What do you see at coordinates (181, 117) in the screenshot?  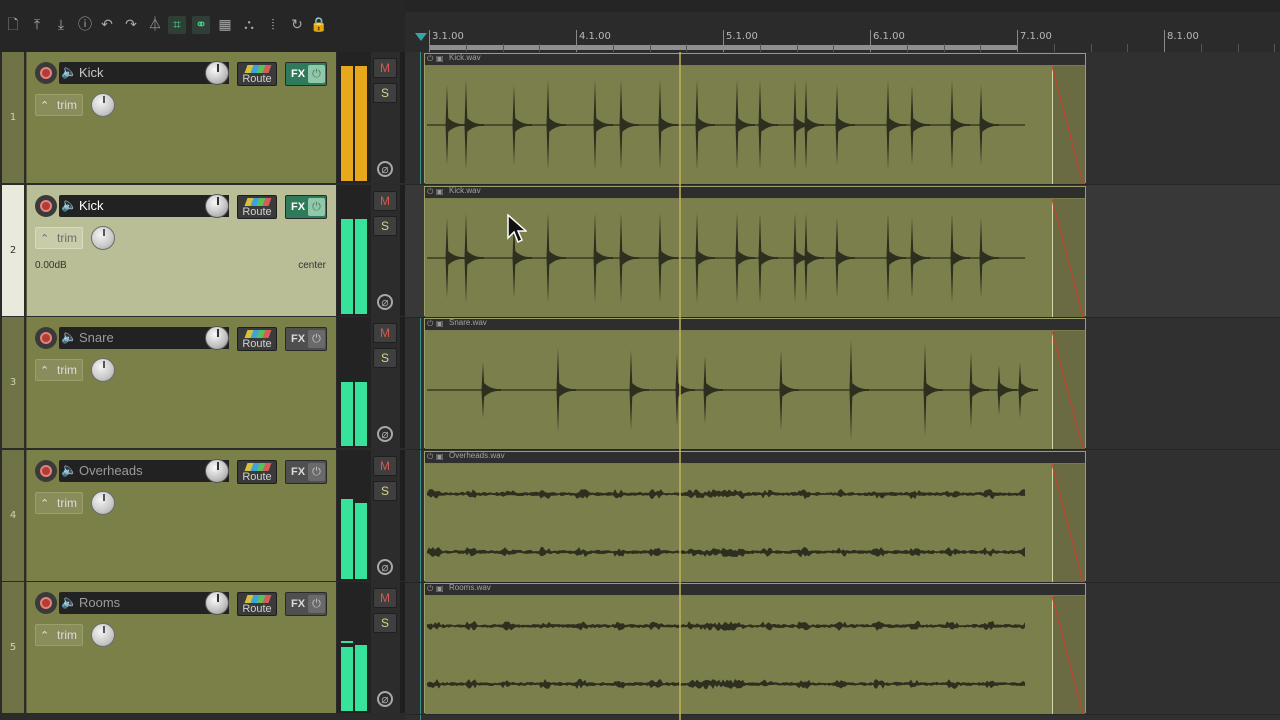 I see `track-panel: 🔈 Kick Route FX ⏻ ⌃ trim` at bounding box center [181, 117].